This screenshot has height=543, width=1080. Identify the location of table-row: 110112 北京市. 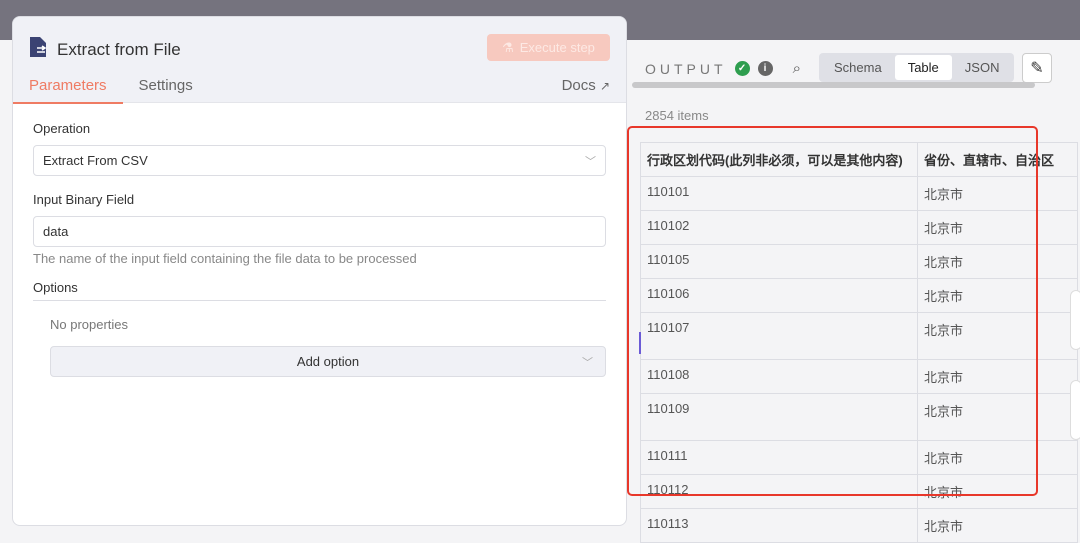
(859, 491).